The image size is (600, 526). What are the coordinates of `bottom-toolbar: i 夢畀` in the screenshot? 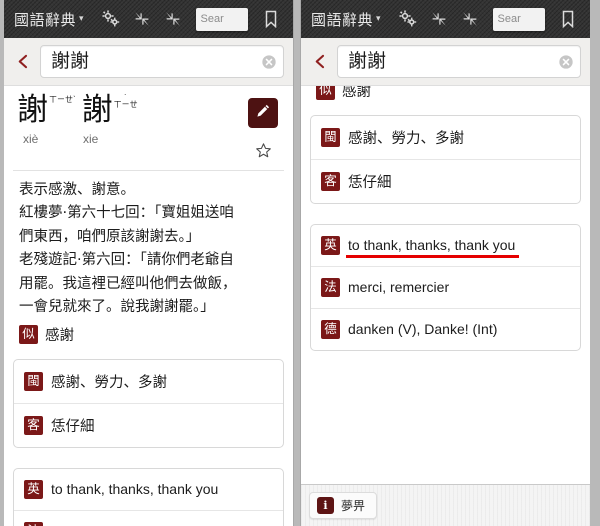 It's located at (445, 505).